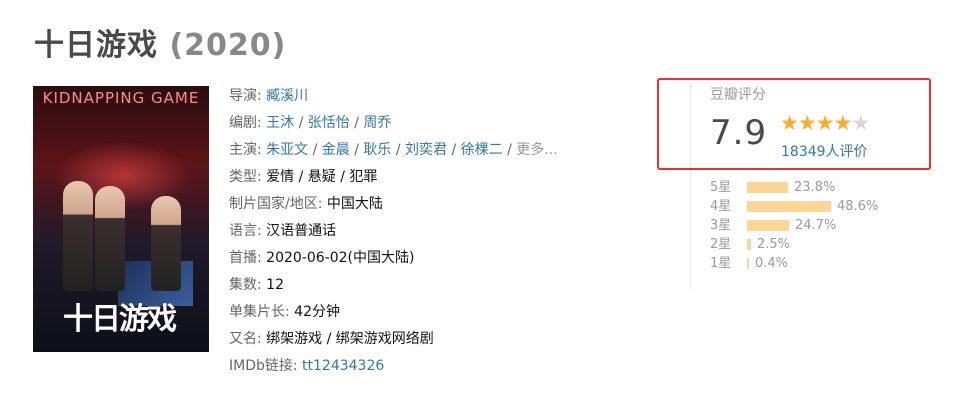 This screenshot has width=960, height=410. Describe the element at coordinates (301, 231) in the screenshot. I see `language-value: 汉语普通话` at that location.